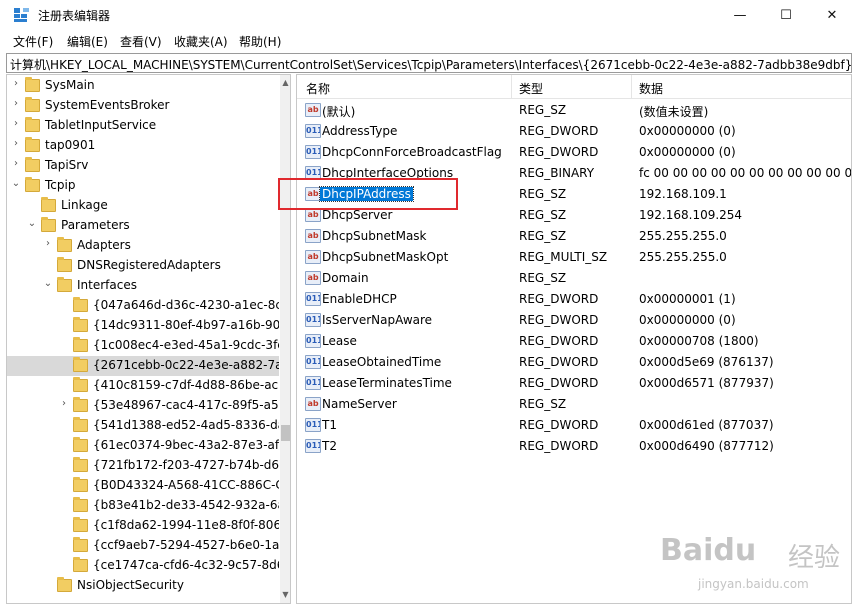  I want to click on value-row: ab NameServer REG_SZ, so click(574, 404).